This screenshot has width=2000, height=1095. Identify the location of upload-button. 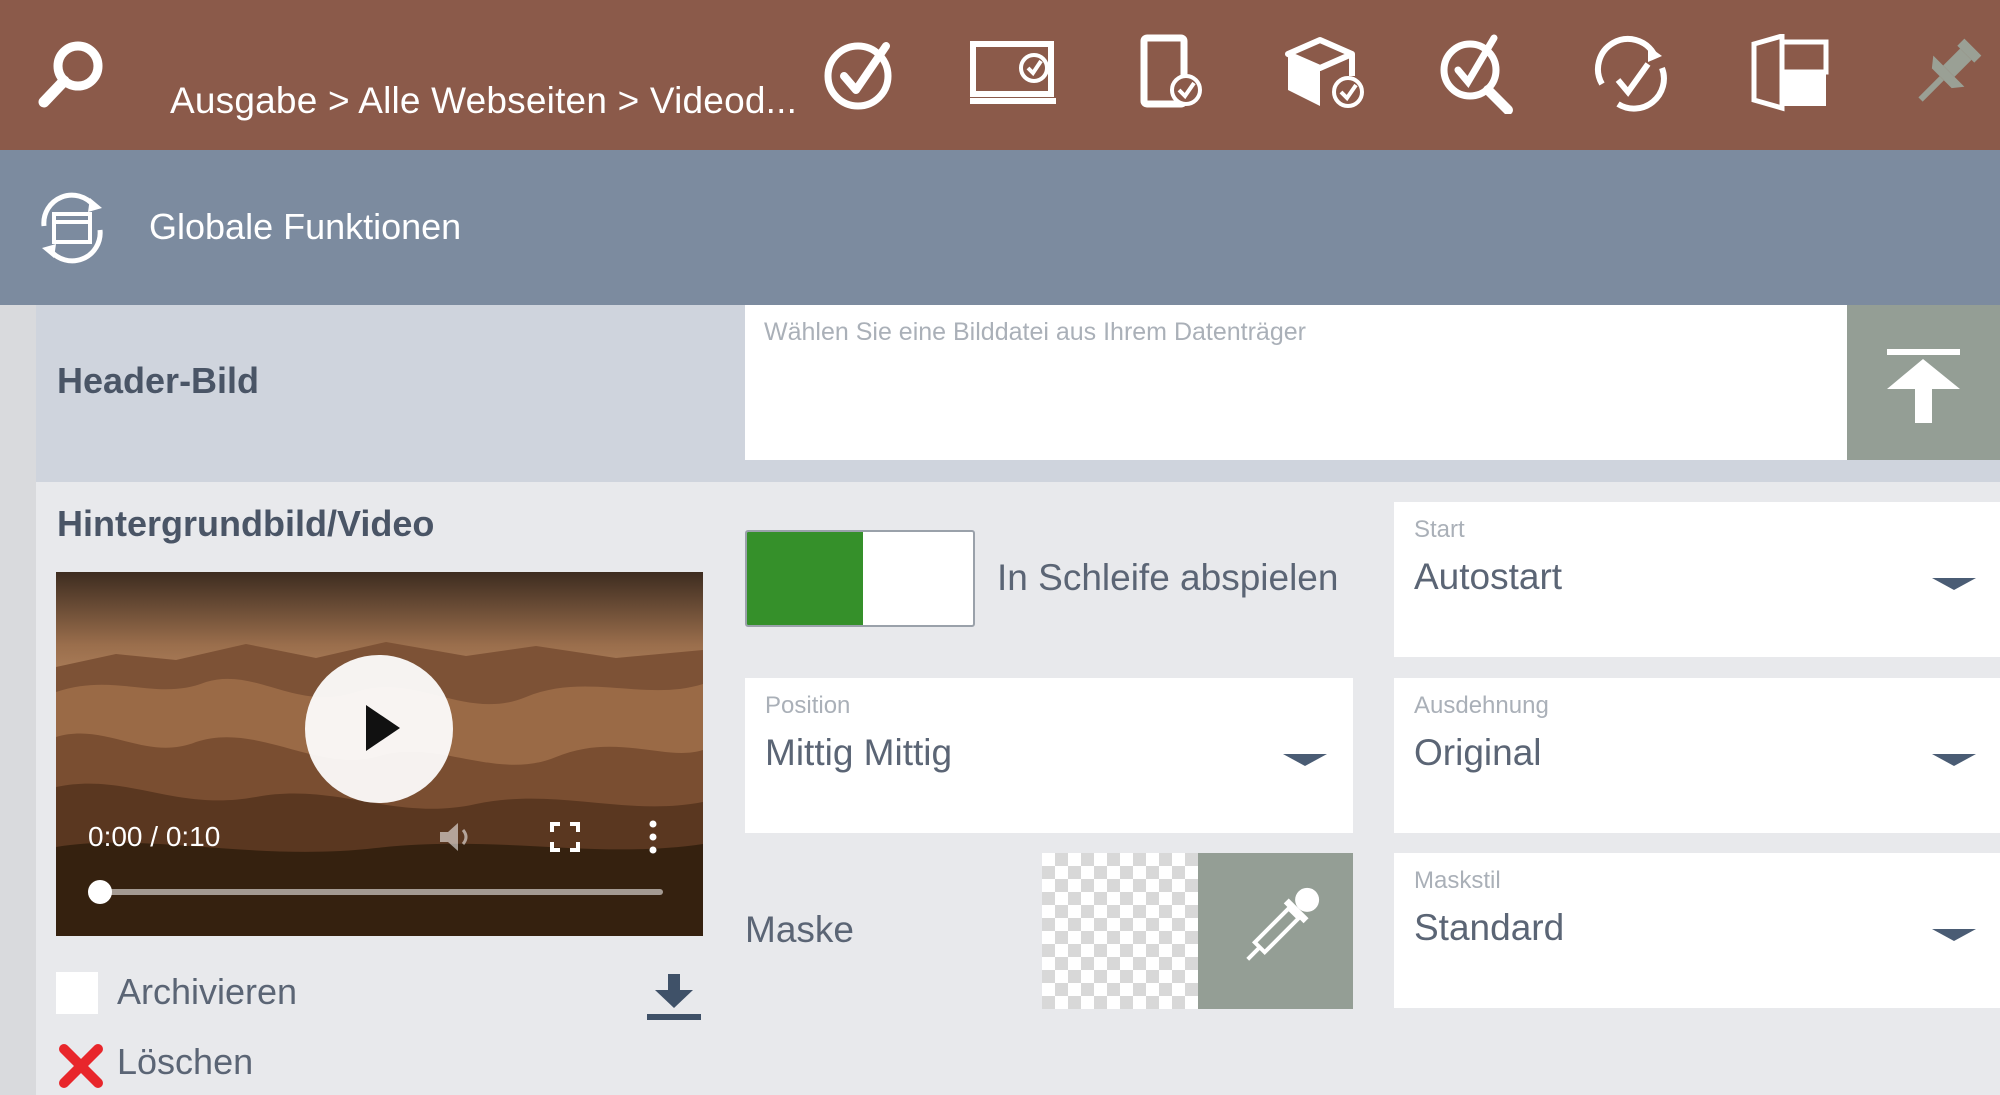
(1923, 382).